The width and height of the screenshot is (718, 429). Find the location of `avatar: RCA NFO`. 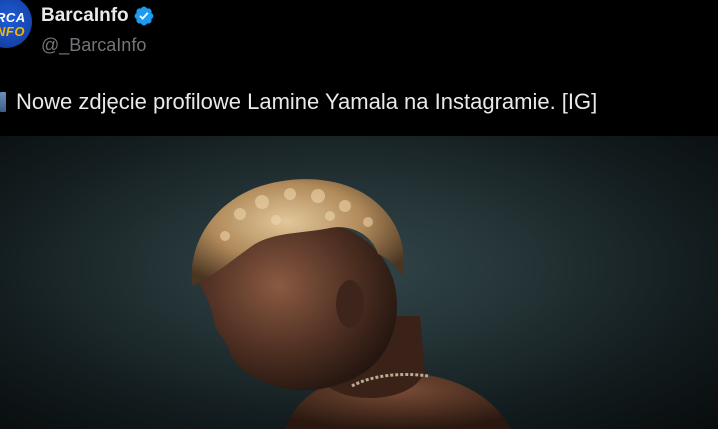

avatar: RCA NFO is located at coordinates (16, 24).